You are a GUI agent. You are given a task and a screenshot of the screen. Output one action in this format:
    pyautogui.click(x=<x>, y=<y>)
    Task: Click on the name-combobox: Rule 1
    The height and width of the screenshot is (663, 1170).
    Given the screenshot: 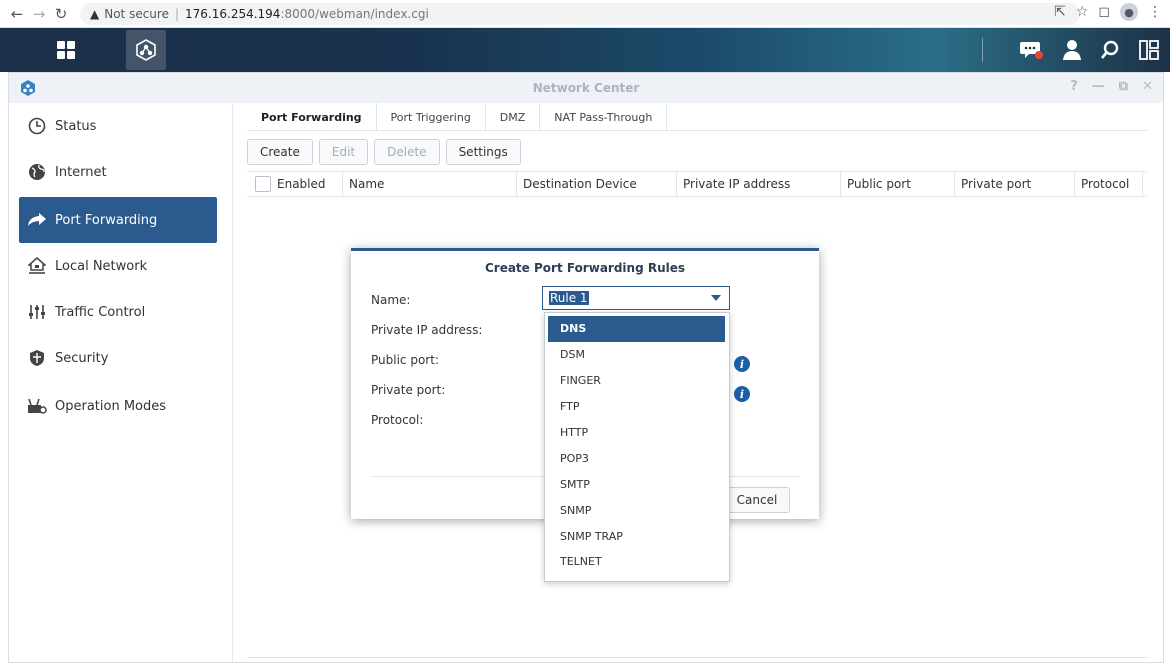 What is the action you would take?
    pyautogui.click(x=636, y=298)
    